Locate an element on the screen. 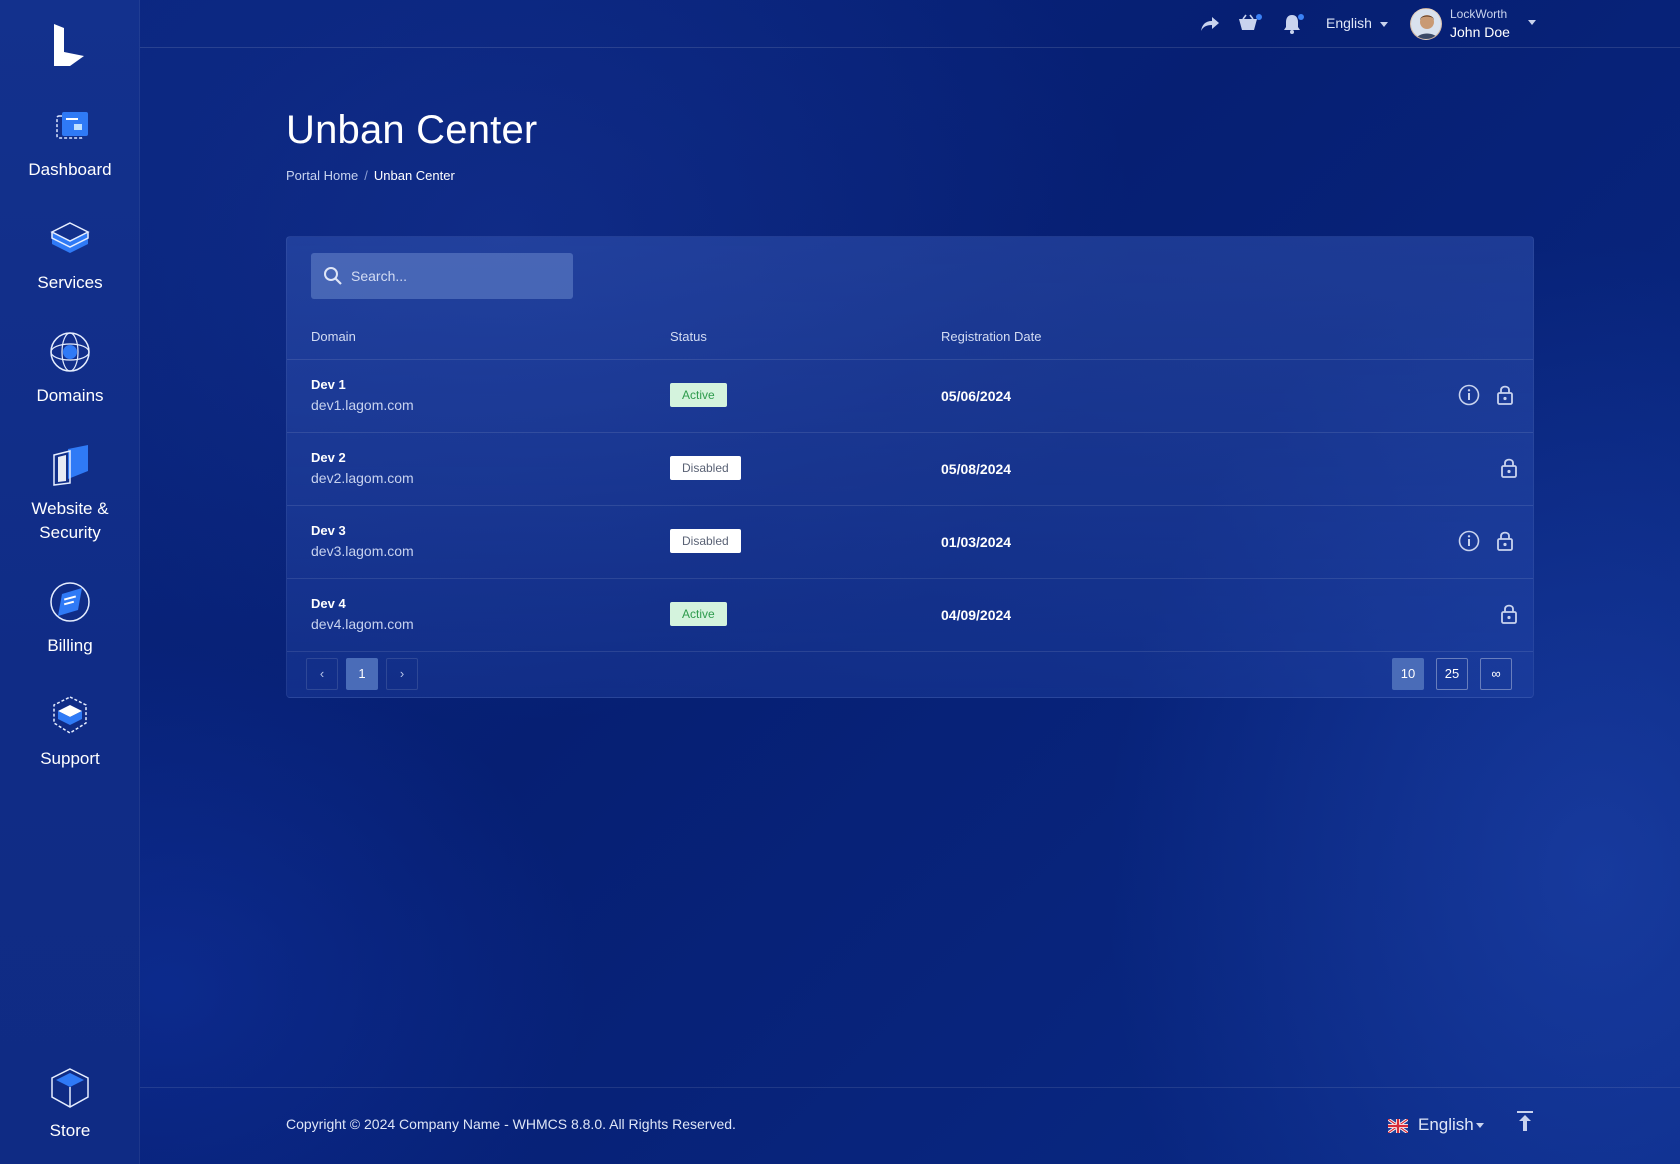  breadcrumb: Portal Home / Unban Center is located at coordinates (370, 175).